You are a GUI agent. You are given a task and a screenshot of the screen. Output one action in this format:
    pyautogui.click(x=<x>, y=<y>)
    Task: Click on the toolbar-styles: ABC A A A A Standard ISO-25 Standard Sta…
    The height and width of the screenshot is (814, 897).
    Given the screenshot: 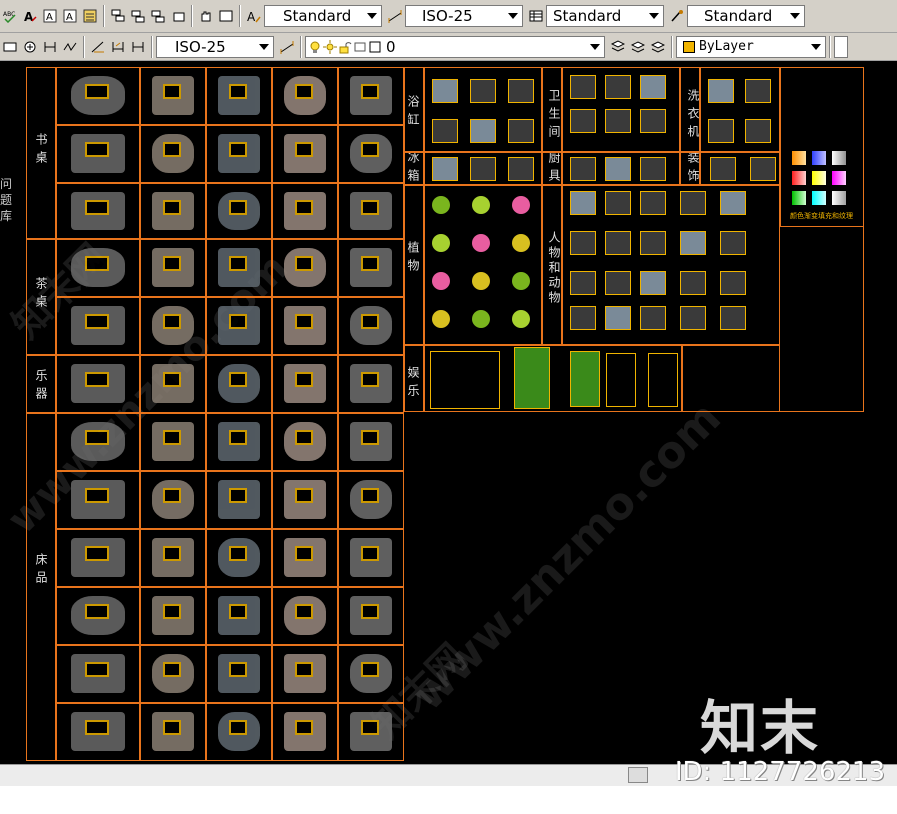 What is the action you would take?
    pyautogui.click(x=448, y=16)
    